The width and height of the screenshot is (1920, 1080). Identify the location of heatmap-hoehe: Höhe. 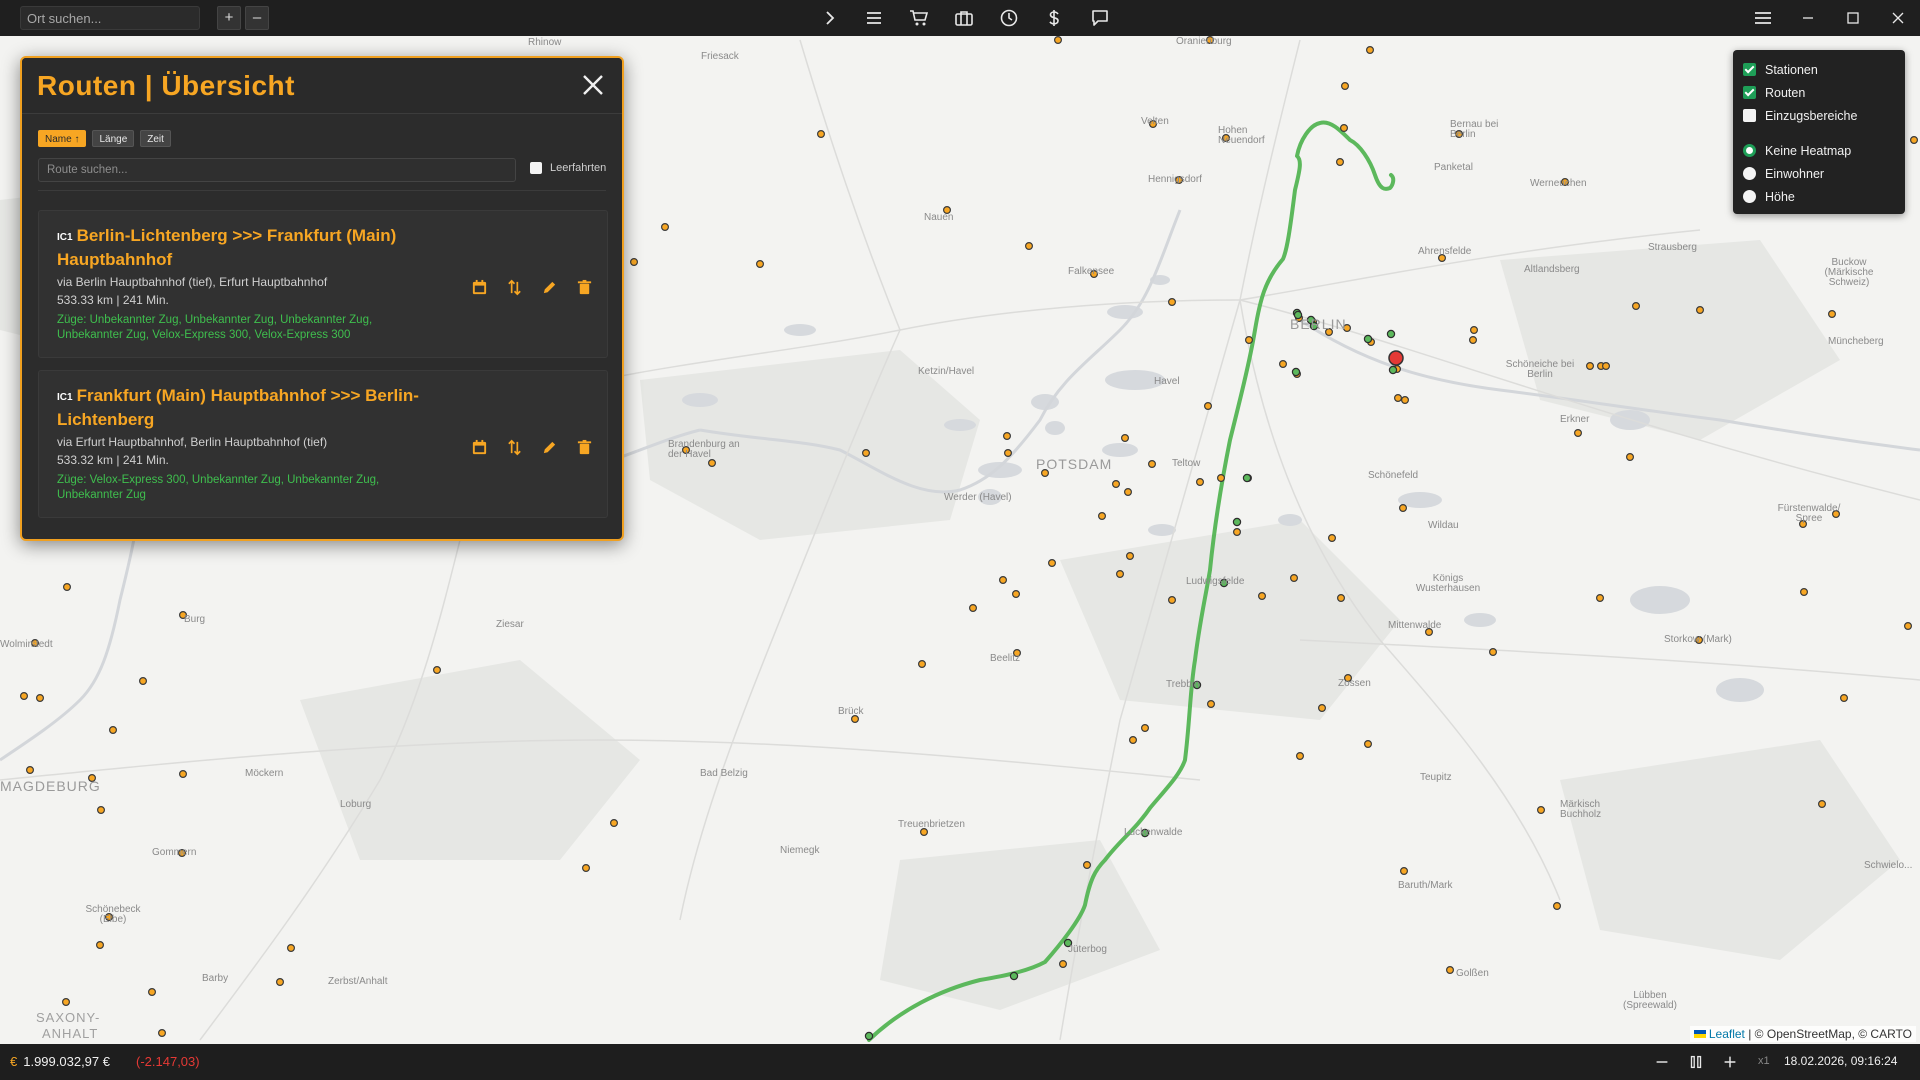
(1819, 196).